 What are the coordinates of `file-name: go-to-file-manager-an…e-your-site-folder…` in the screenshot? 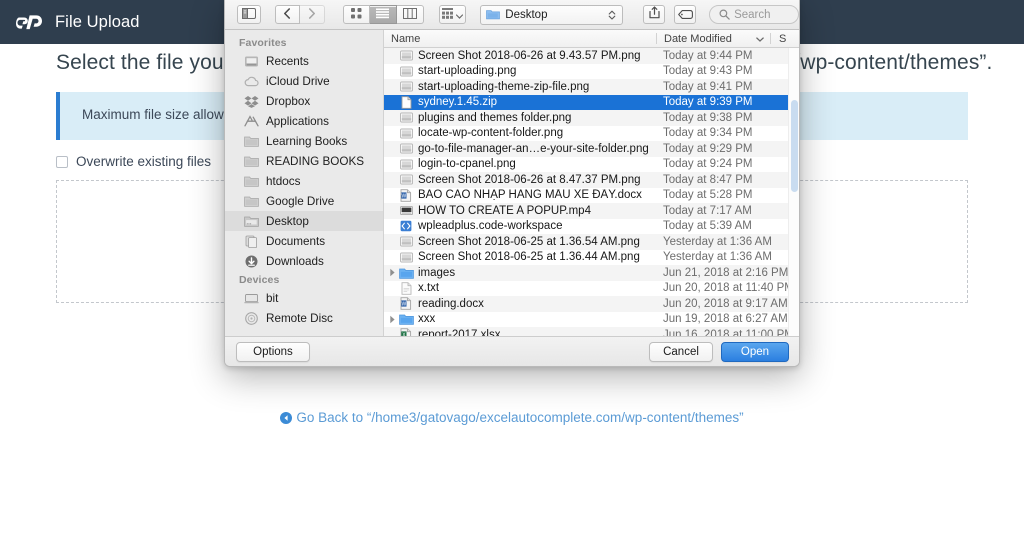 It's located at (533, 148).